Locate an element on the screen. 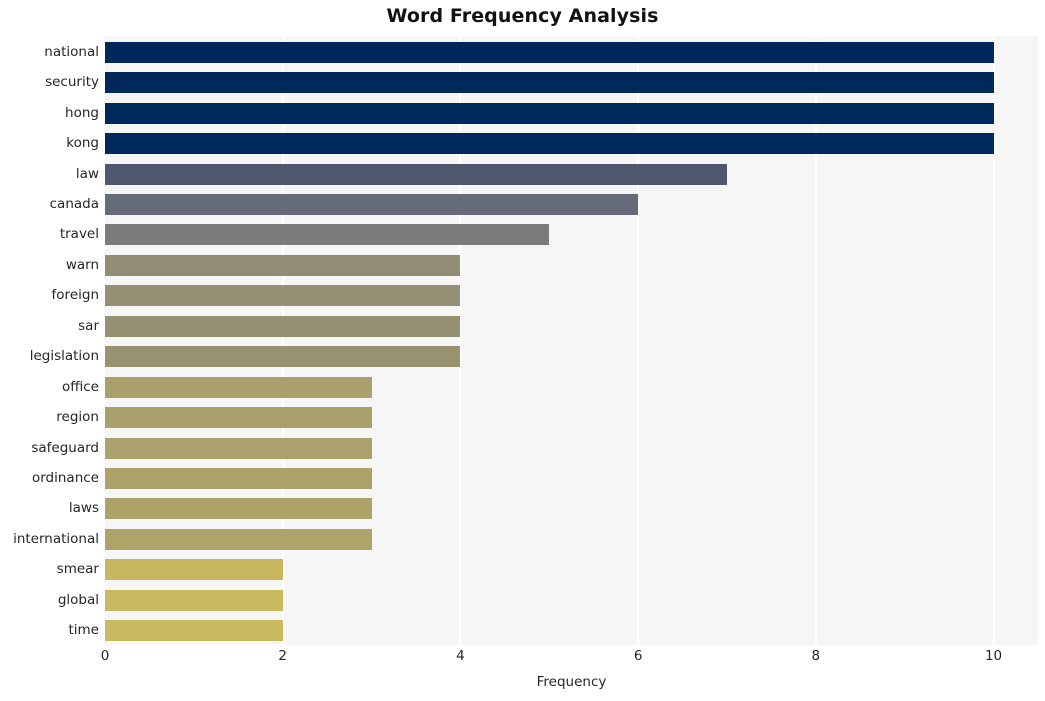 The image size is (1045, 701). x-tick-label: 10 is located at coordinates (993, 656).